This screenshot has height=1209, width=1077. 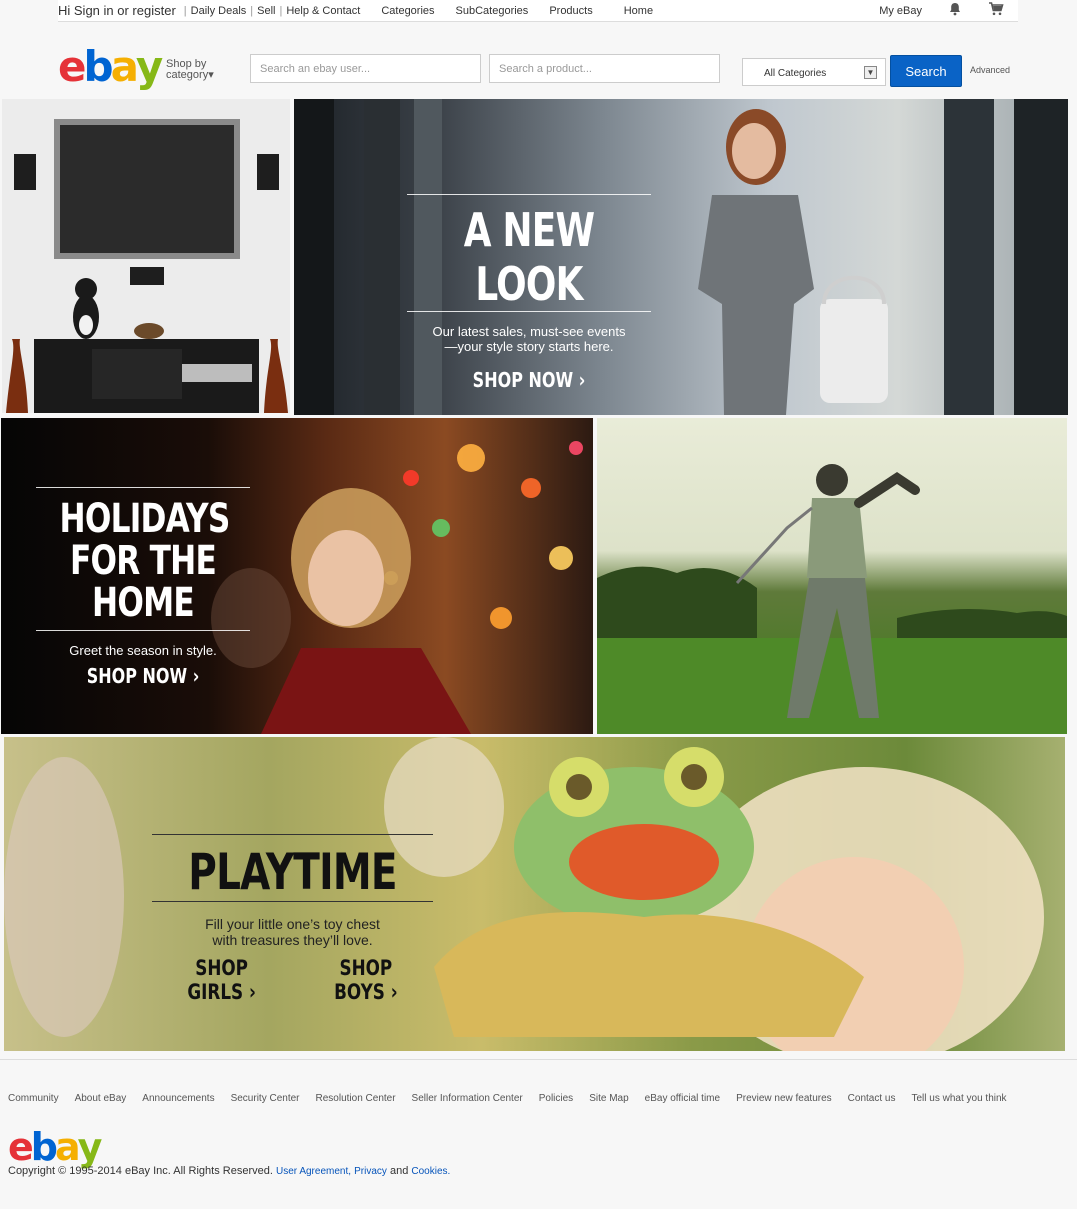 I want to click on cookies-link: Cookies., so click(x=430, y=1171).